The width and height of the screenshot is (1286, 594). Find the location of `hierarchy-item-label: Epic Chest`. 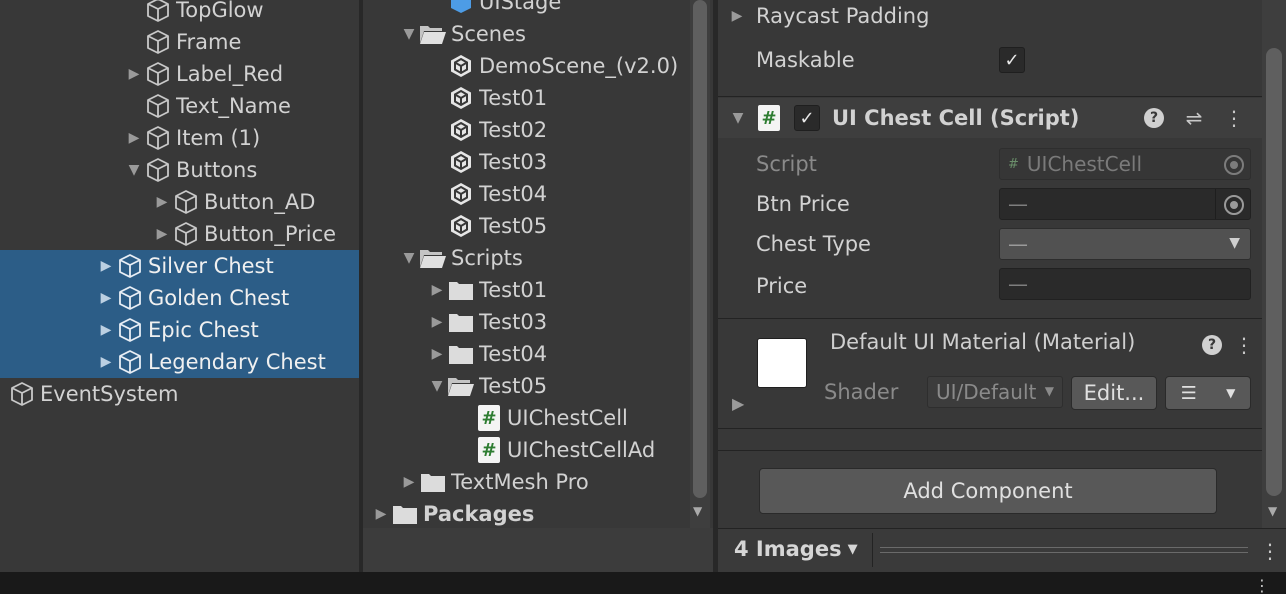

hierarchy-item-label: Epic Chest is located at coordinates (203, 330).